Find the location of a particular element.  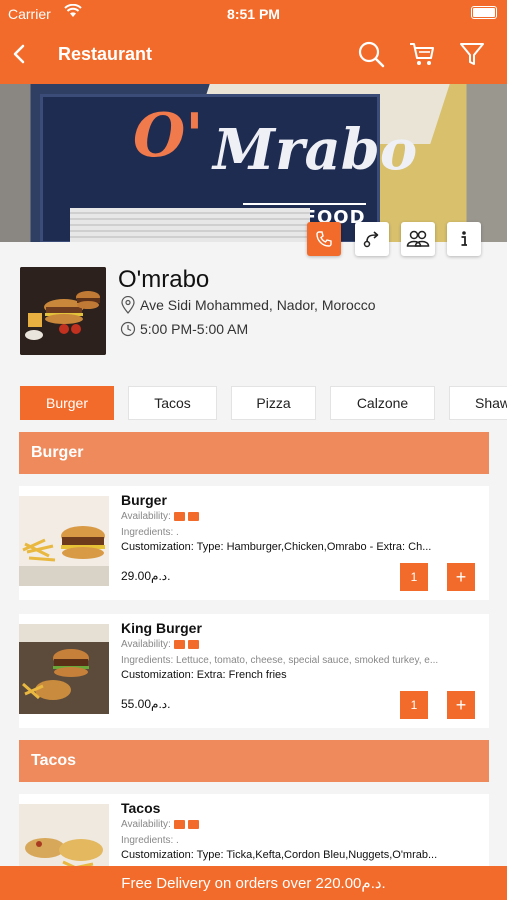

search-icon is located at coordinates (371, 54).